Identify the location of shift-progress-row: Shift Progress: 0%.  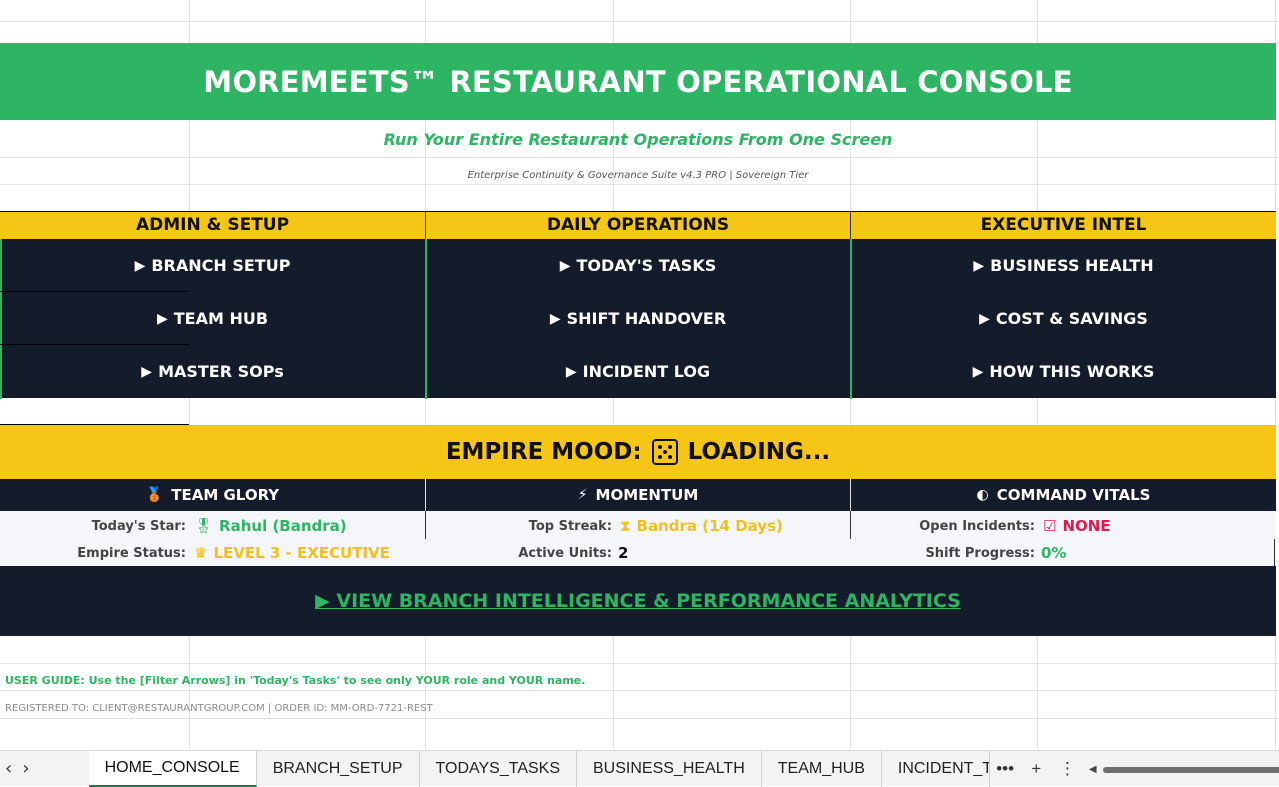
(1063, 553).